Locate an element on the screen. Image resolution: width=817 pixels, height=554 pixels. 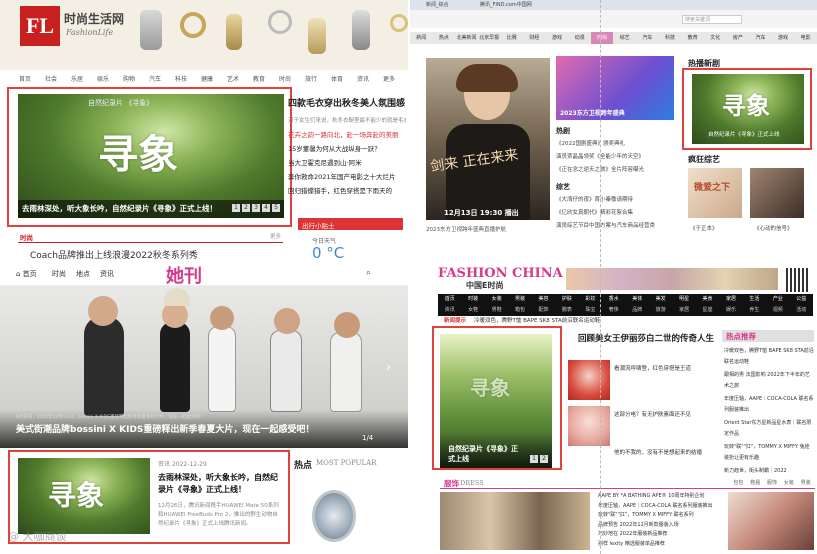
nav-item: 养生 is located at coordinates (754, 310).